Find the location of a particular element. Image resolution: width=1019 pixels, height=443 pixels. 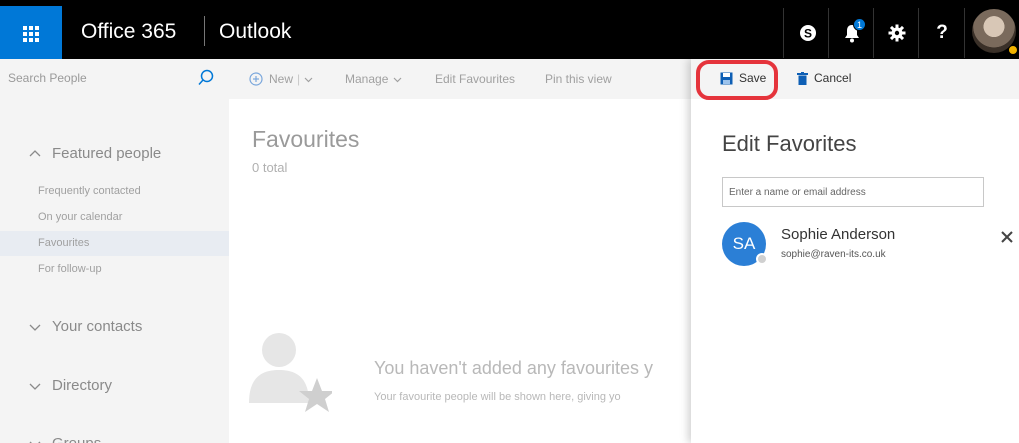

new-label: New is located at coordinates (281, 79).